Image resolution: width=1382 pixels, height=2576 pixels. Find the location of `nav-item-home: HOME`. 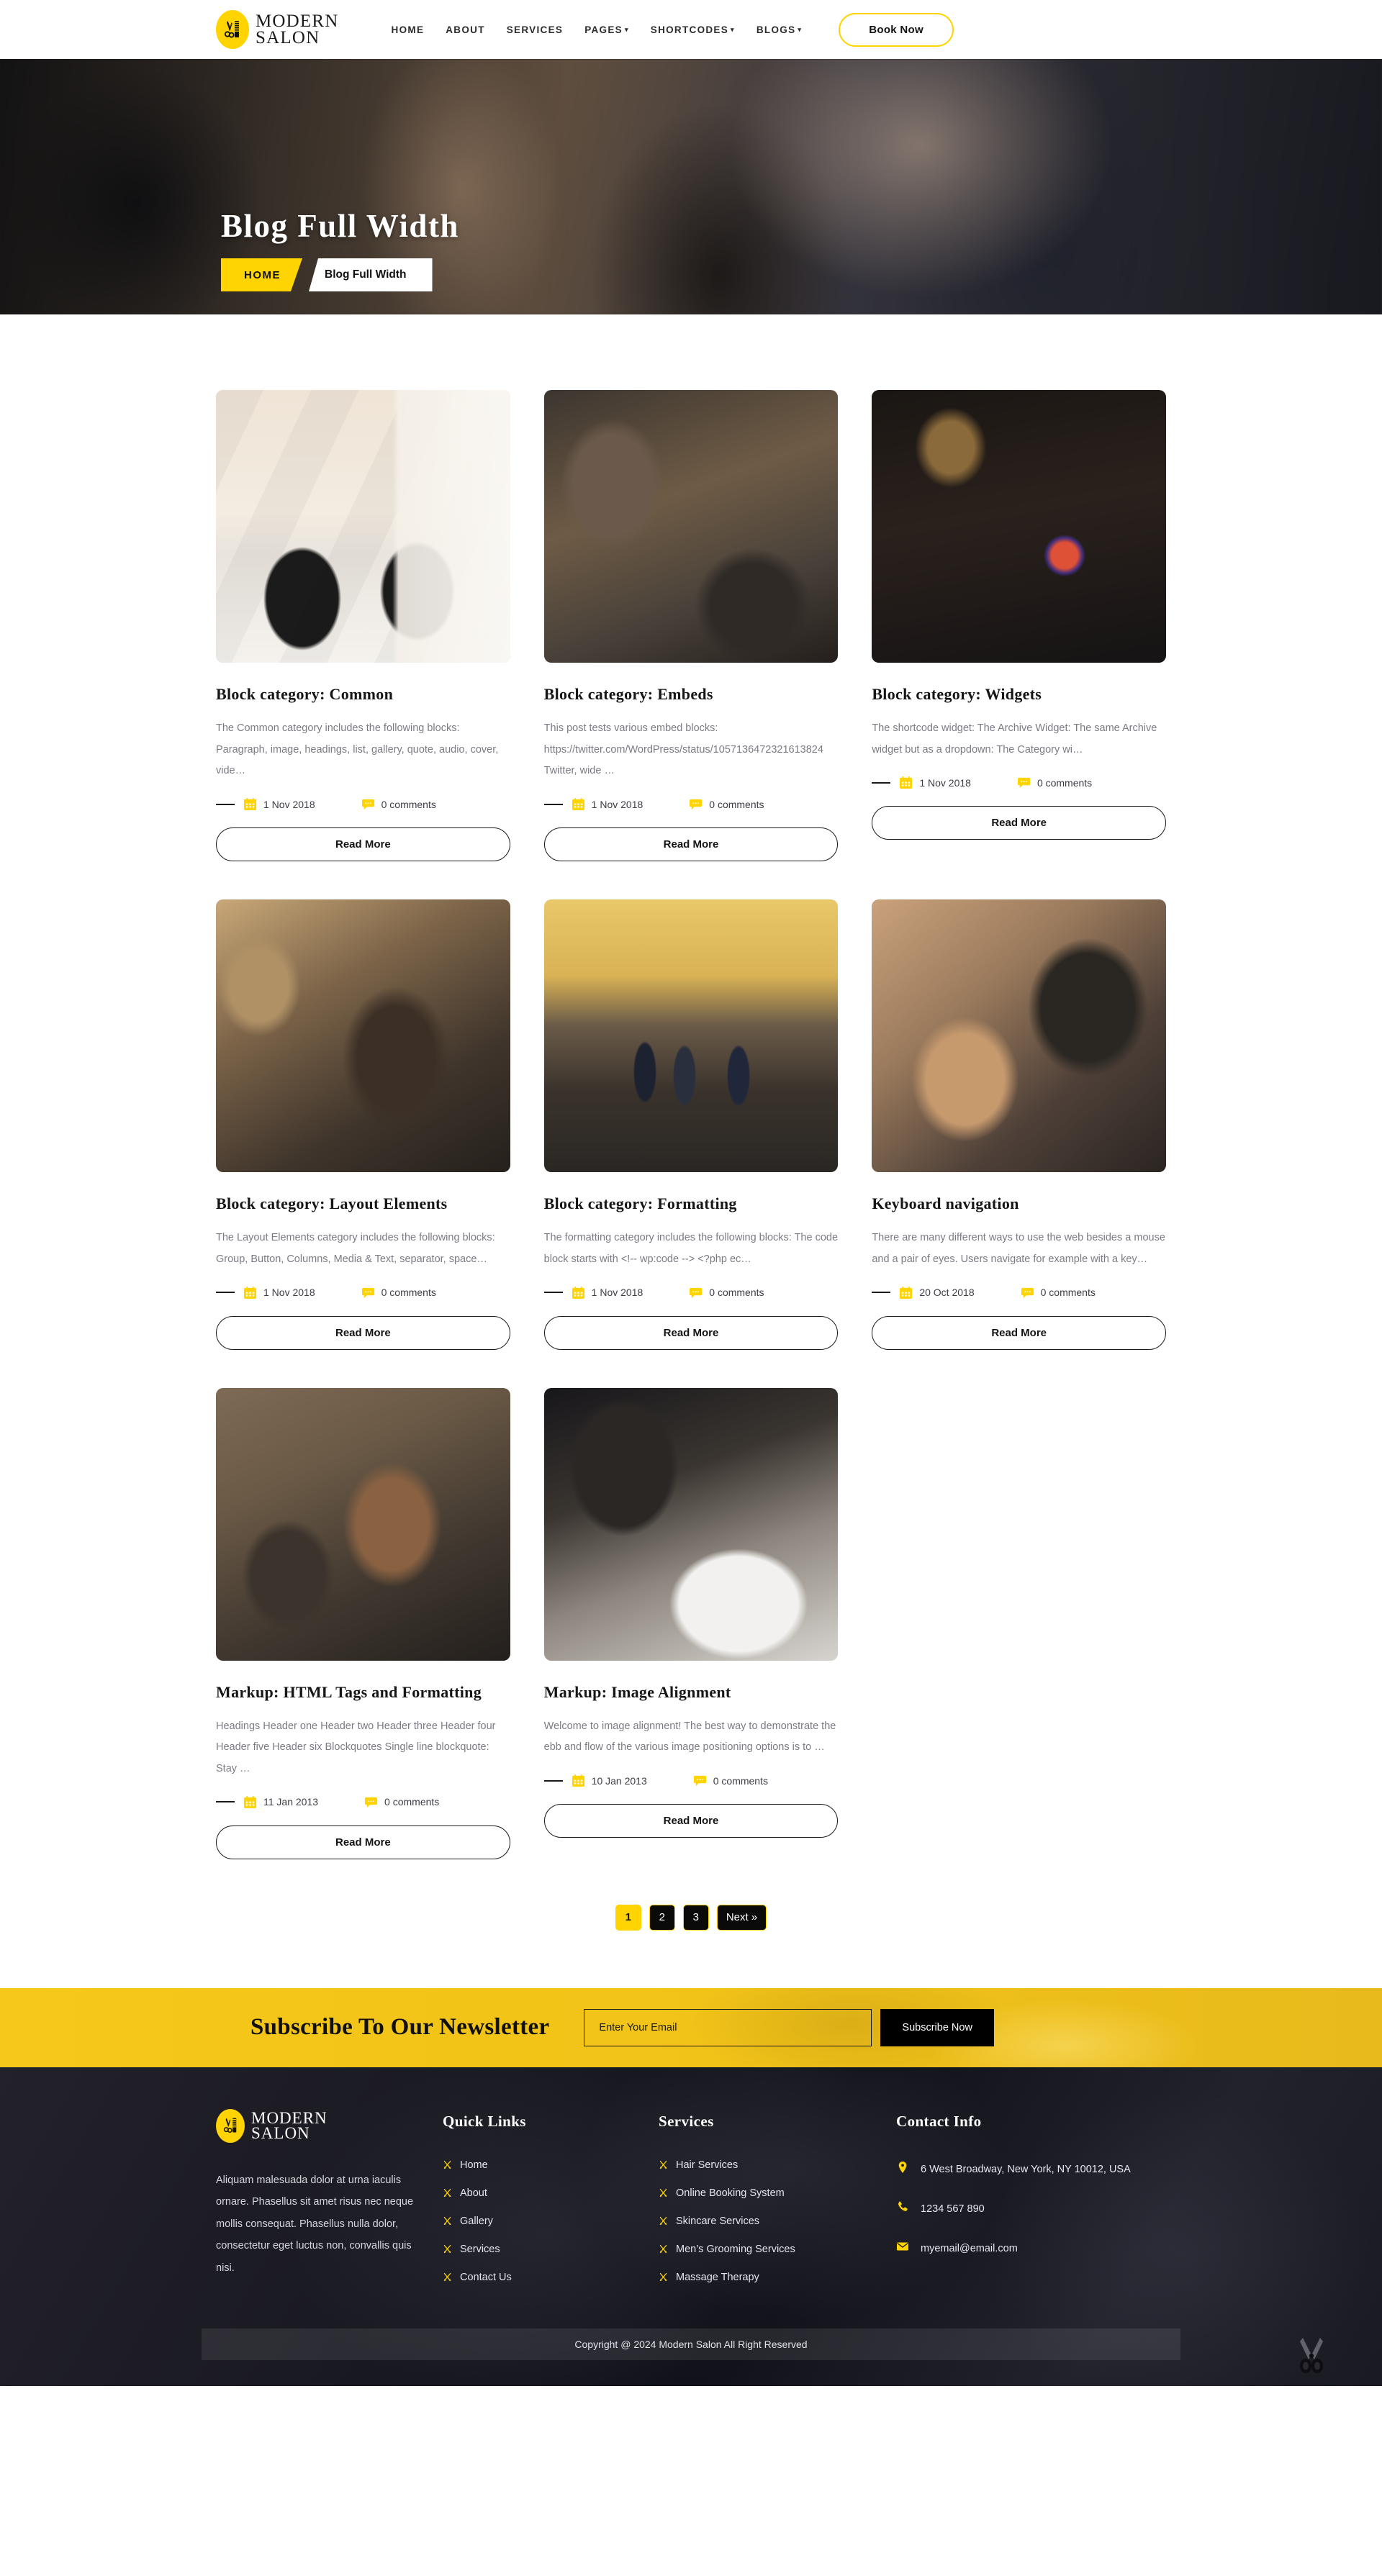

nav-item-home: HOME is located at coordinates (408, 29).